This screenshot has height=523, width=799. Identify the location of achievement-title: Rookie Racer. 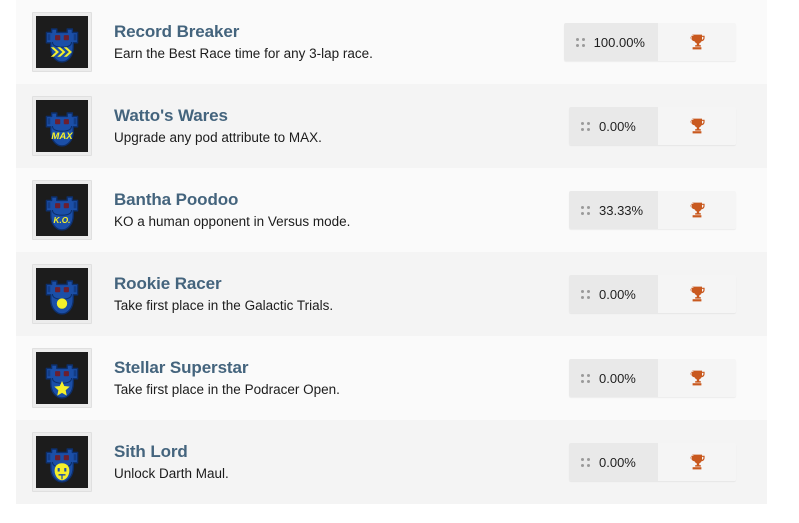
(168, 283).